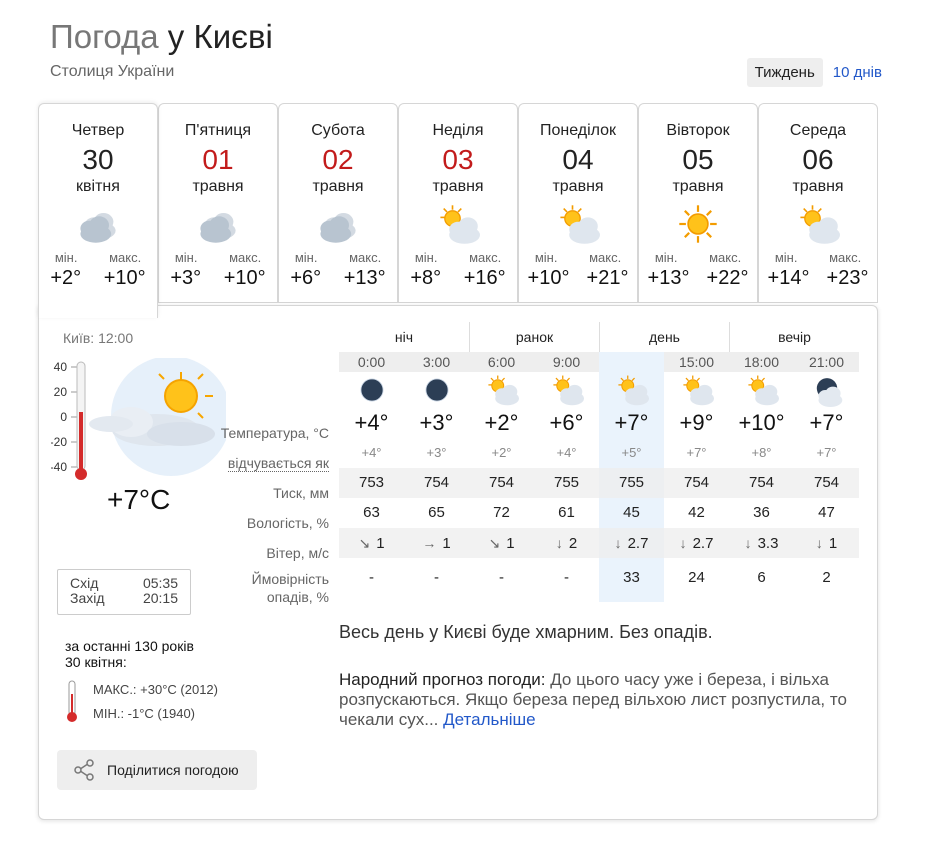 The width and height of the screenshot is (946, 842). I want to click on day-tab: Середа 06 травня мін. макс. +14° +23°, so click(818, 203).